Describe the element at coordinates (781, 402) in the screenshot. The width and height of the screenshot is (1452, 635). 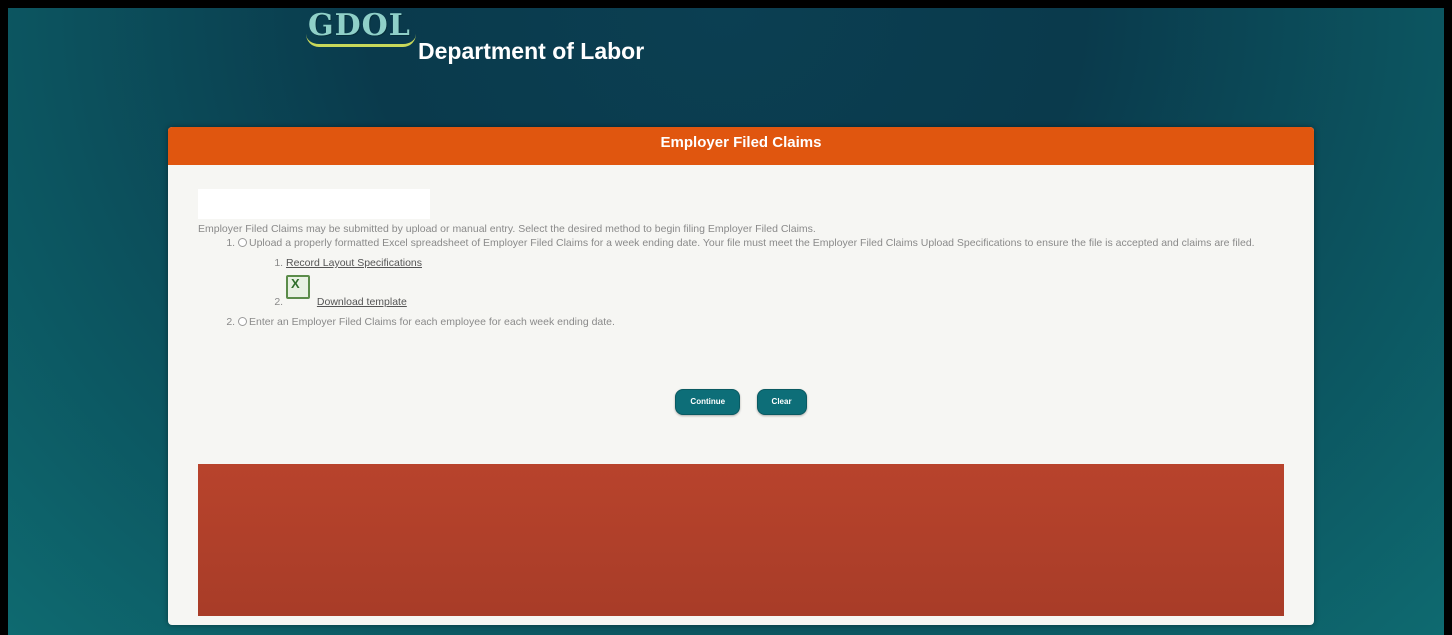
I see `clear-button: Clear` at that location.